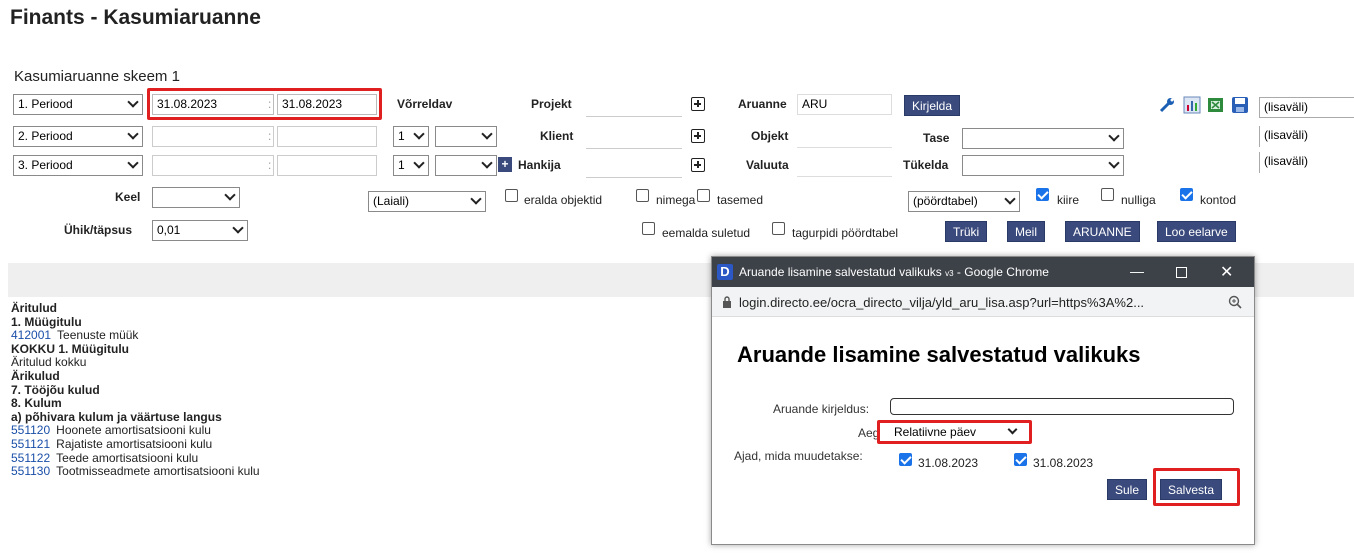  I want to click on eemalda-suletud-checkbox, so click(648, 228).